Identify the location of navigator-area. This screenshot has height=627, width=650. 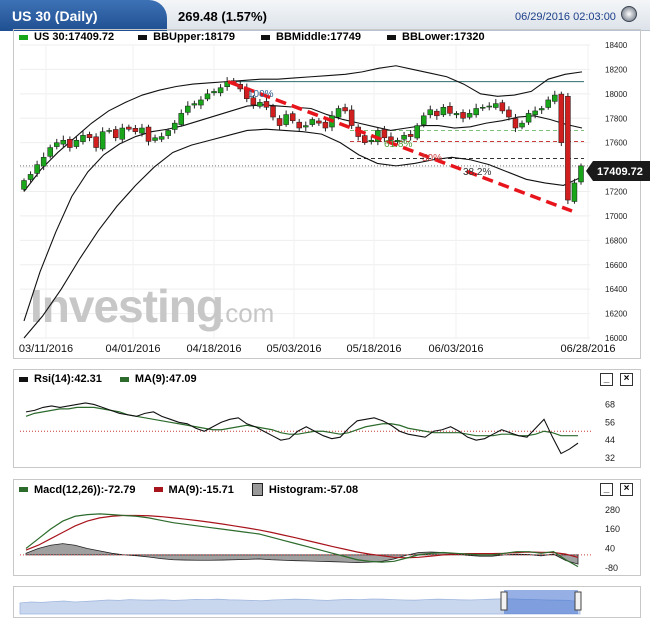
(300, 606).